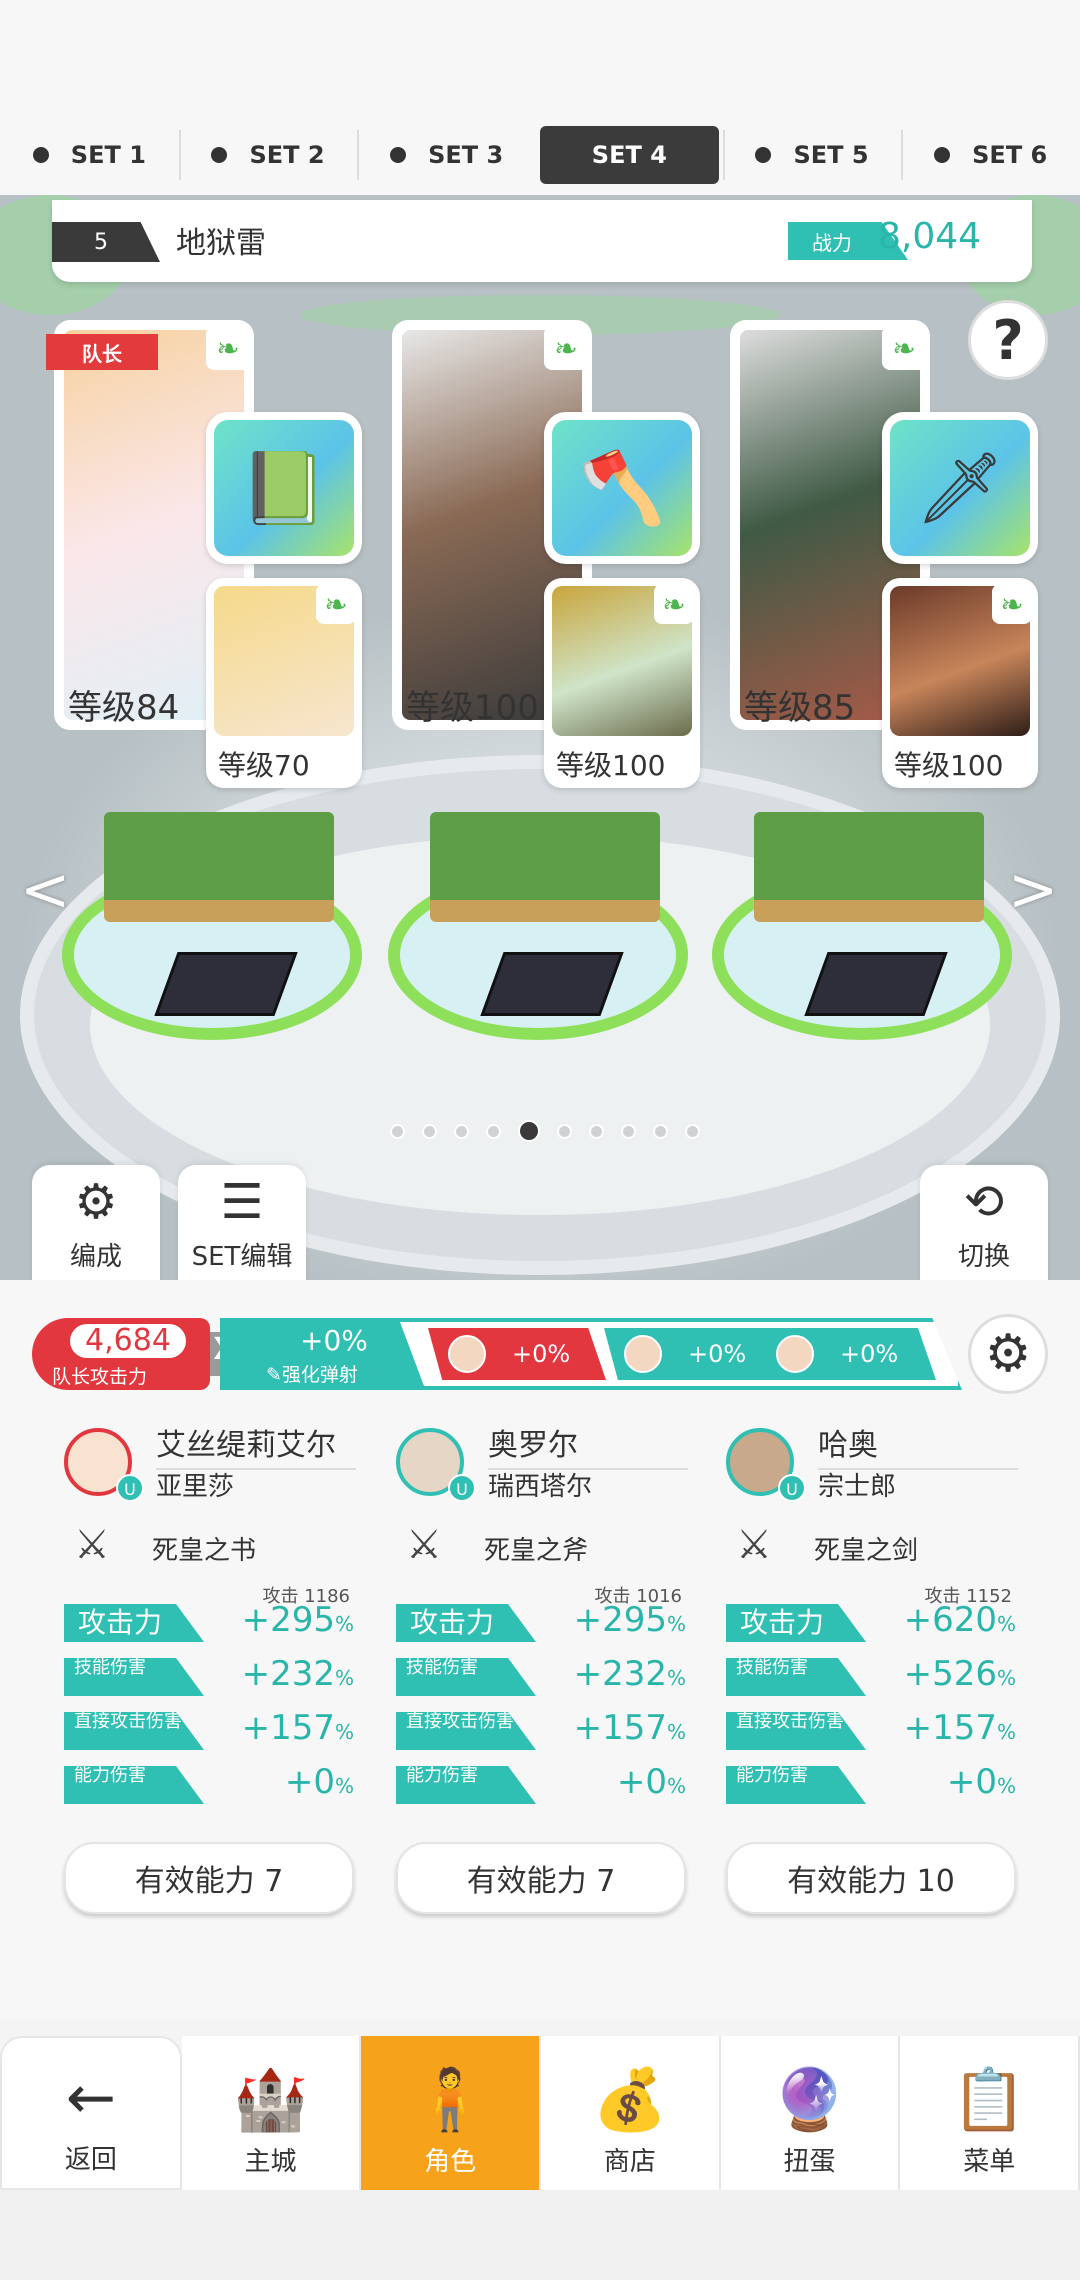 The width and height of the screenshot is (1080, 2280). I want to click on nav-back: ← 返回, so click(91, 2113).